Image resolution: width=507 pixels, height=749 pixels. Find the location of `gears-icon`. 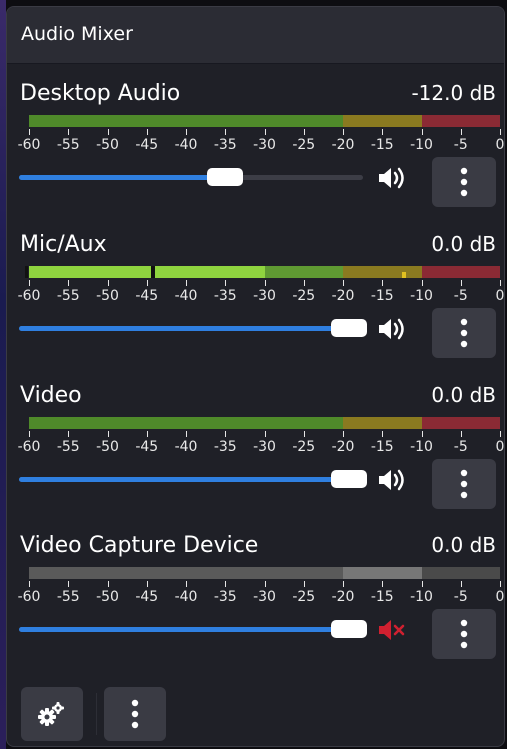

gears-icon is located at coordinates (51, 714).